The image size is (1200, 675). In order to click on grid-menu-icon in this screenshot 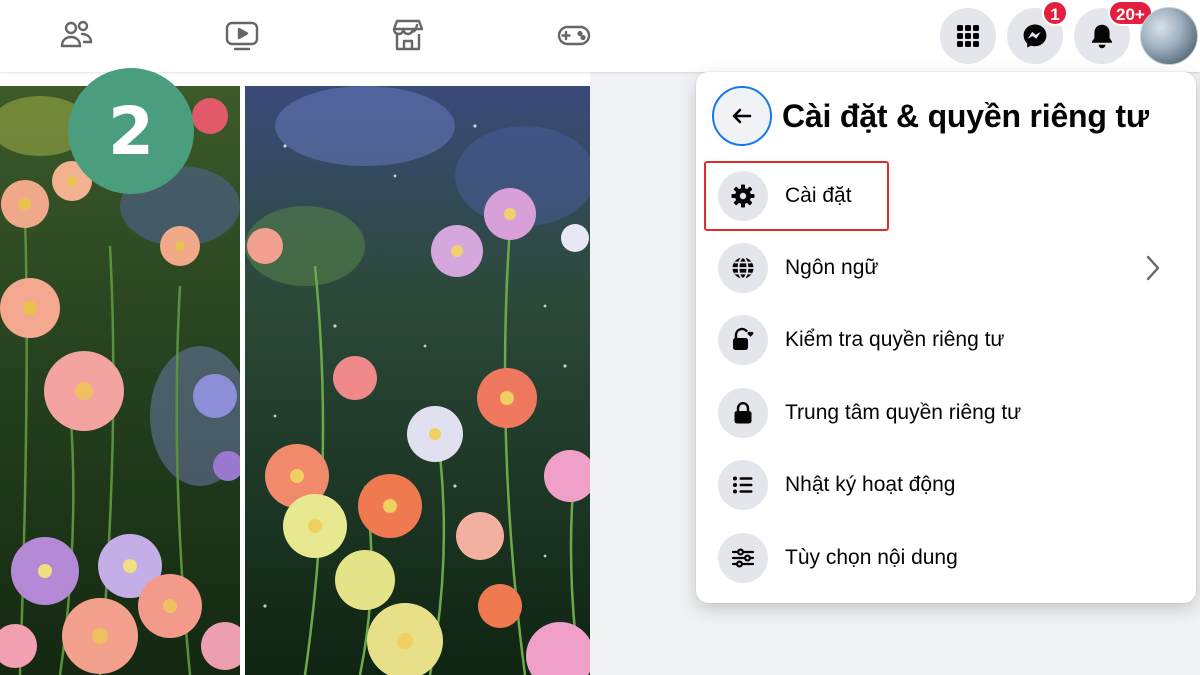, I will do `click(968, 36)`.